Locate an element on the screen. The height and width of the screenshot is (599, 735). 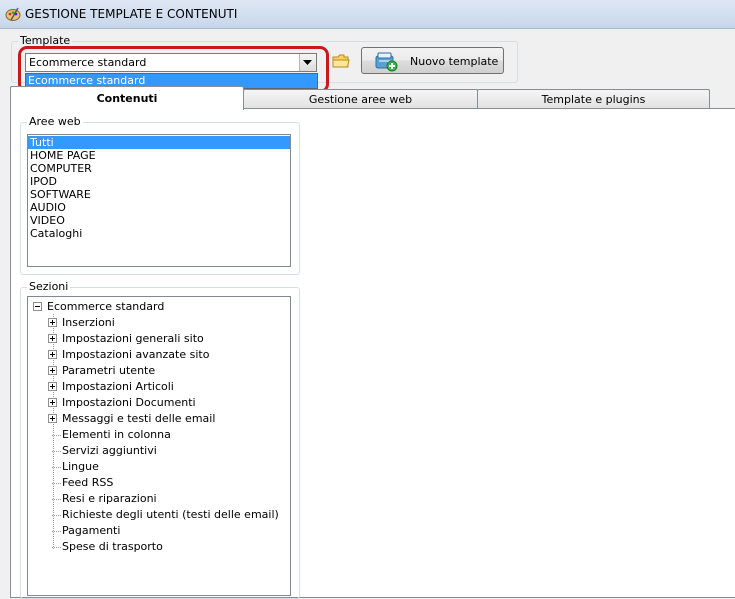
tree-node-label: Lingue is located at coordinates (80, 466).